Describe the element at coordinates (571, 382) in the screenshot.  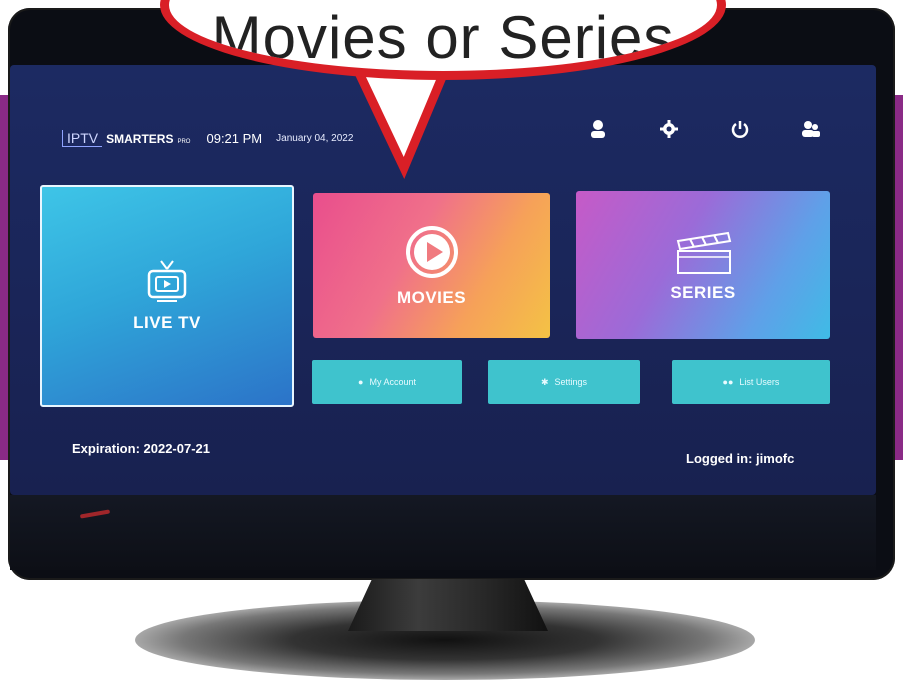
I see `settings-label: Settings` at that location.